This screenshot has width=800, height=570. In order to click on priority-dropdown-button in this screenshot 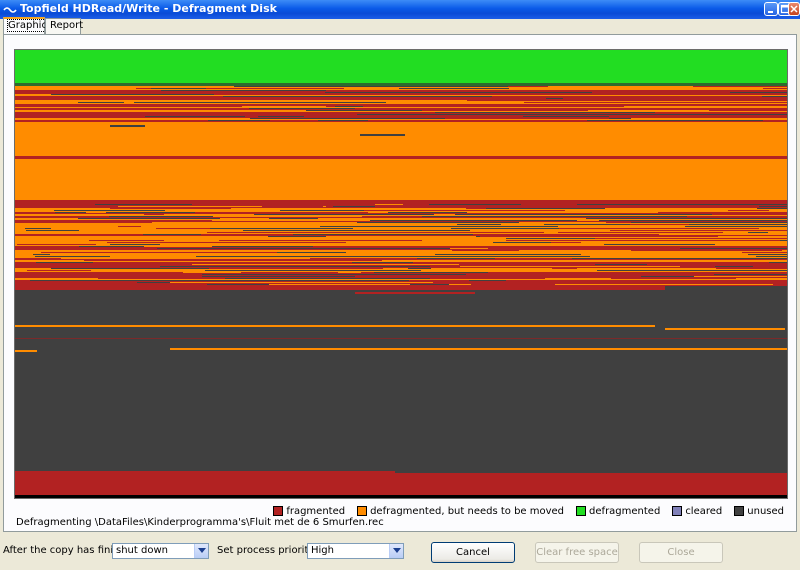, I will do `click(396, 551)`.